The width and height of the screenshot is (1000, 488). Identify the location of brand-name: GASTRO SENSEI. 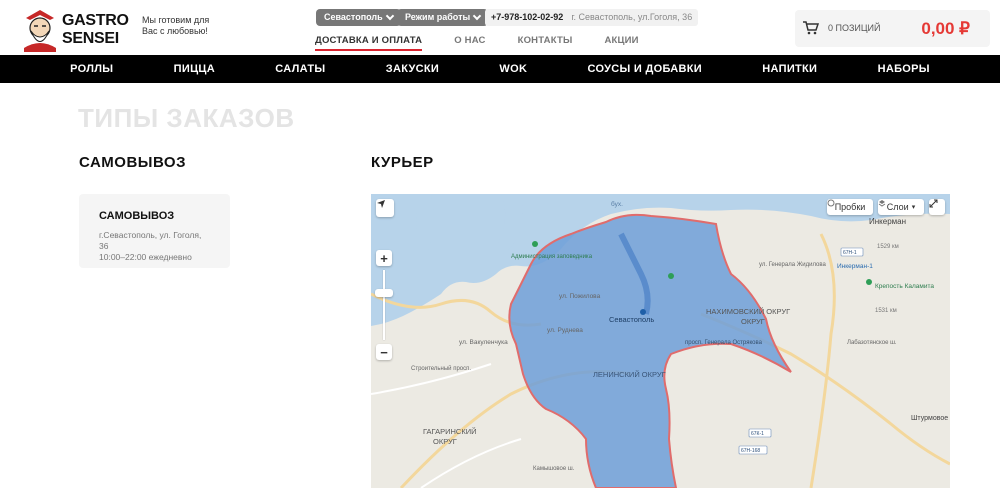
(95, 30).